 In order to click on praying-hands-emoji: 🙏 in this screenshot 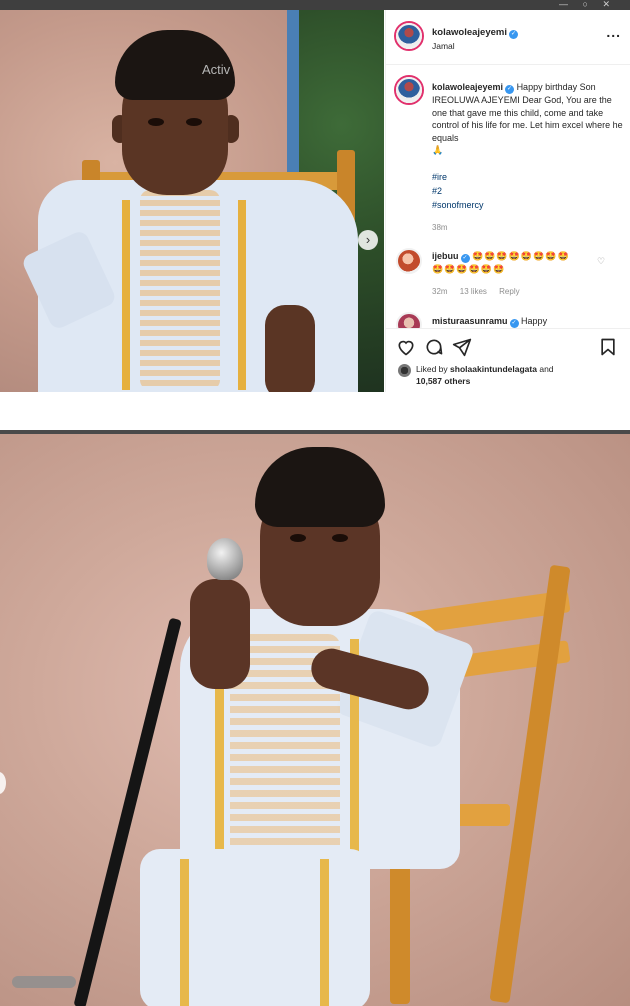, I will do `click(438, 150)`.